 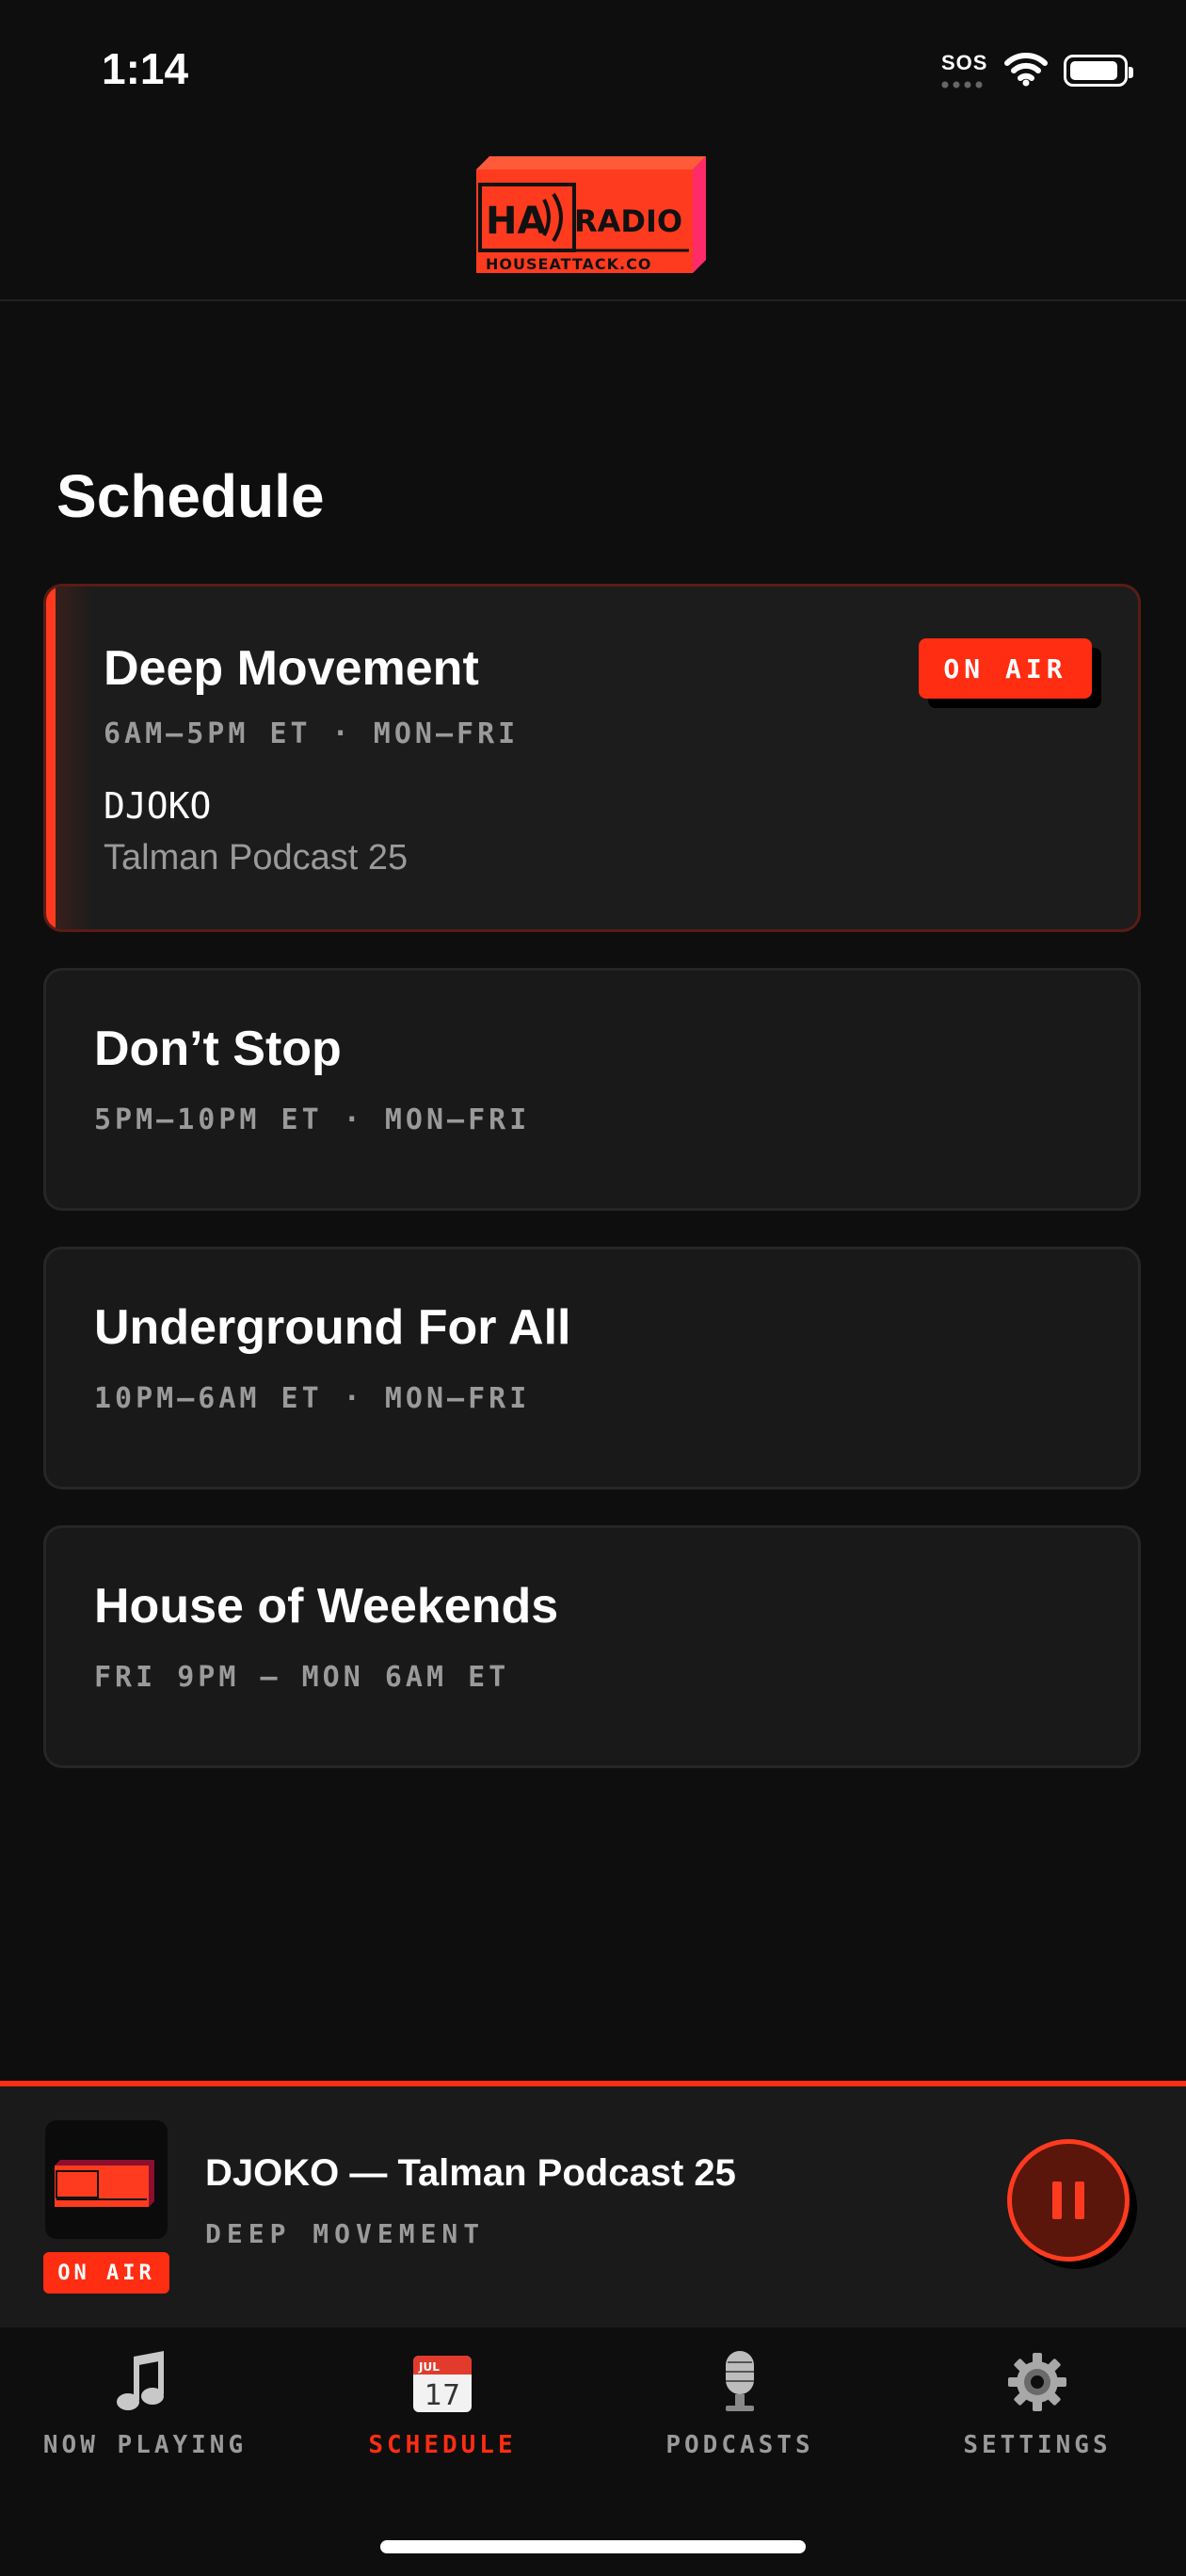 What do you see at coordinates (140, 2380) in the screenshot?
I see `music-note-icon` at bounding box center [140, 2380].